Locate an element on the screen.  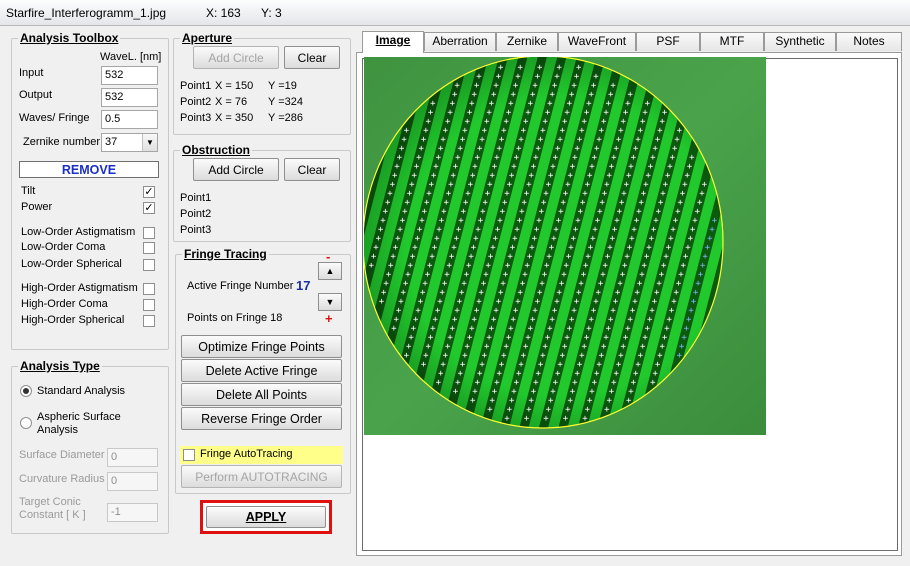
tab-aberration: Aberration is located at coordinates (460, 41).